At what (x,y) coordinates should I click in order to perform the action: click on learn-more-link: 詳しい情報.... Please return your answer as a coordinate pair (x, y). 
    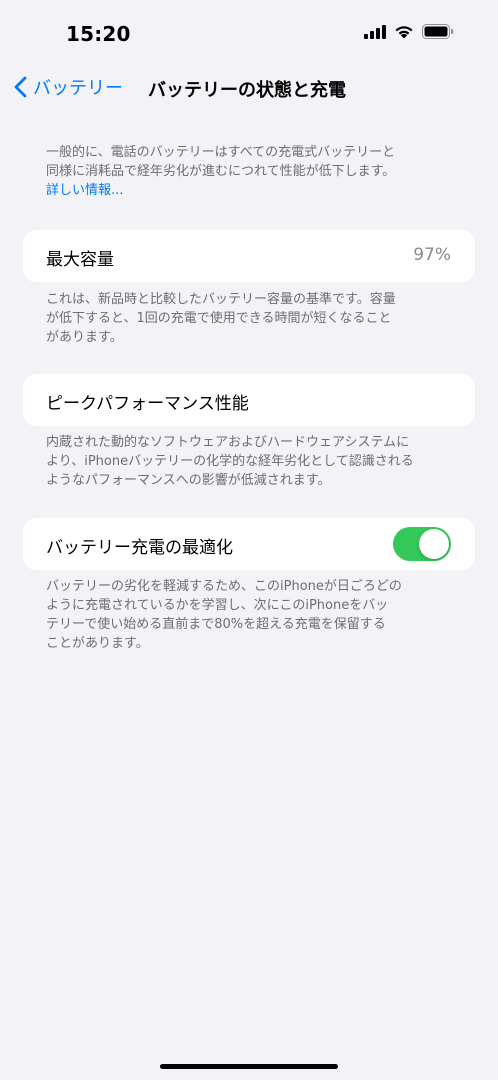
    Looking at the image, I should click on (249, 190).